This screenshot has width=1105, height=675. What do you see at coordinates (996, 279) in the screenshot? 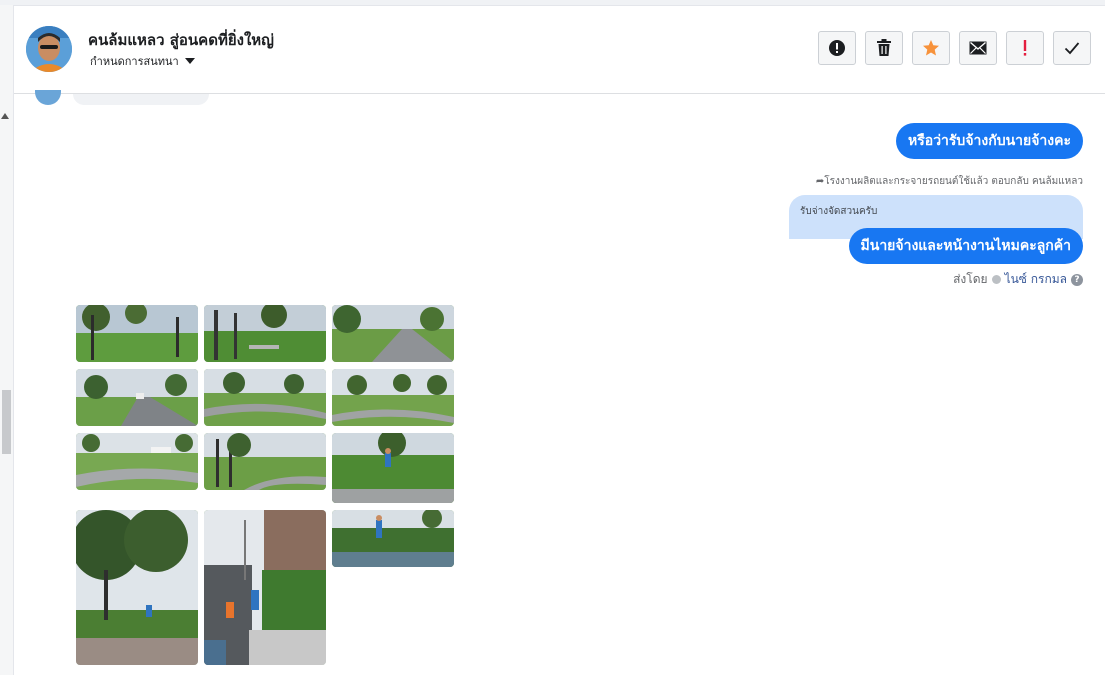
I see `verified-icon` at bounding box center [996, 279].